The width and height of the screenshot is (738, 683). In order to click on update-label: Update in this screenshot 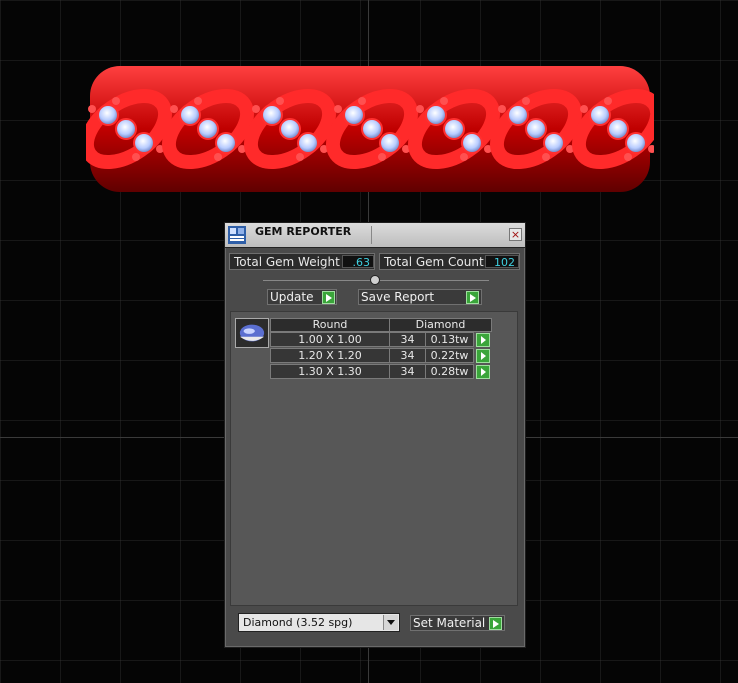, I will do `click(292, 297)`.